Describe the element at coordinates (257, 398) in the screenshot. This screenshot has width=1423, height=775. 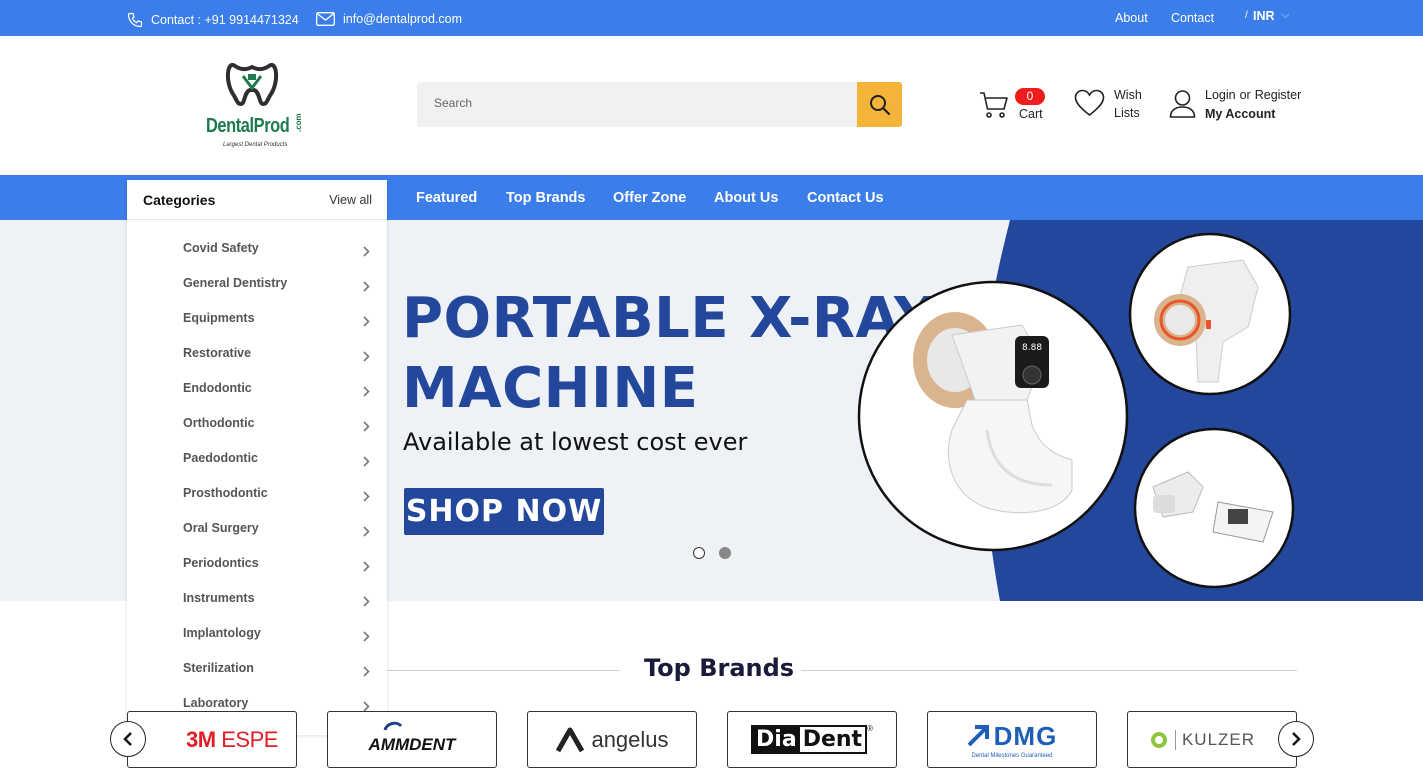
I see `category-item: Endodontic` at that location.